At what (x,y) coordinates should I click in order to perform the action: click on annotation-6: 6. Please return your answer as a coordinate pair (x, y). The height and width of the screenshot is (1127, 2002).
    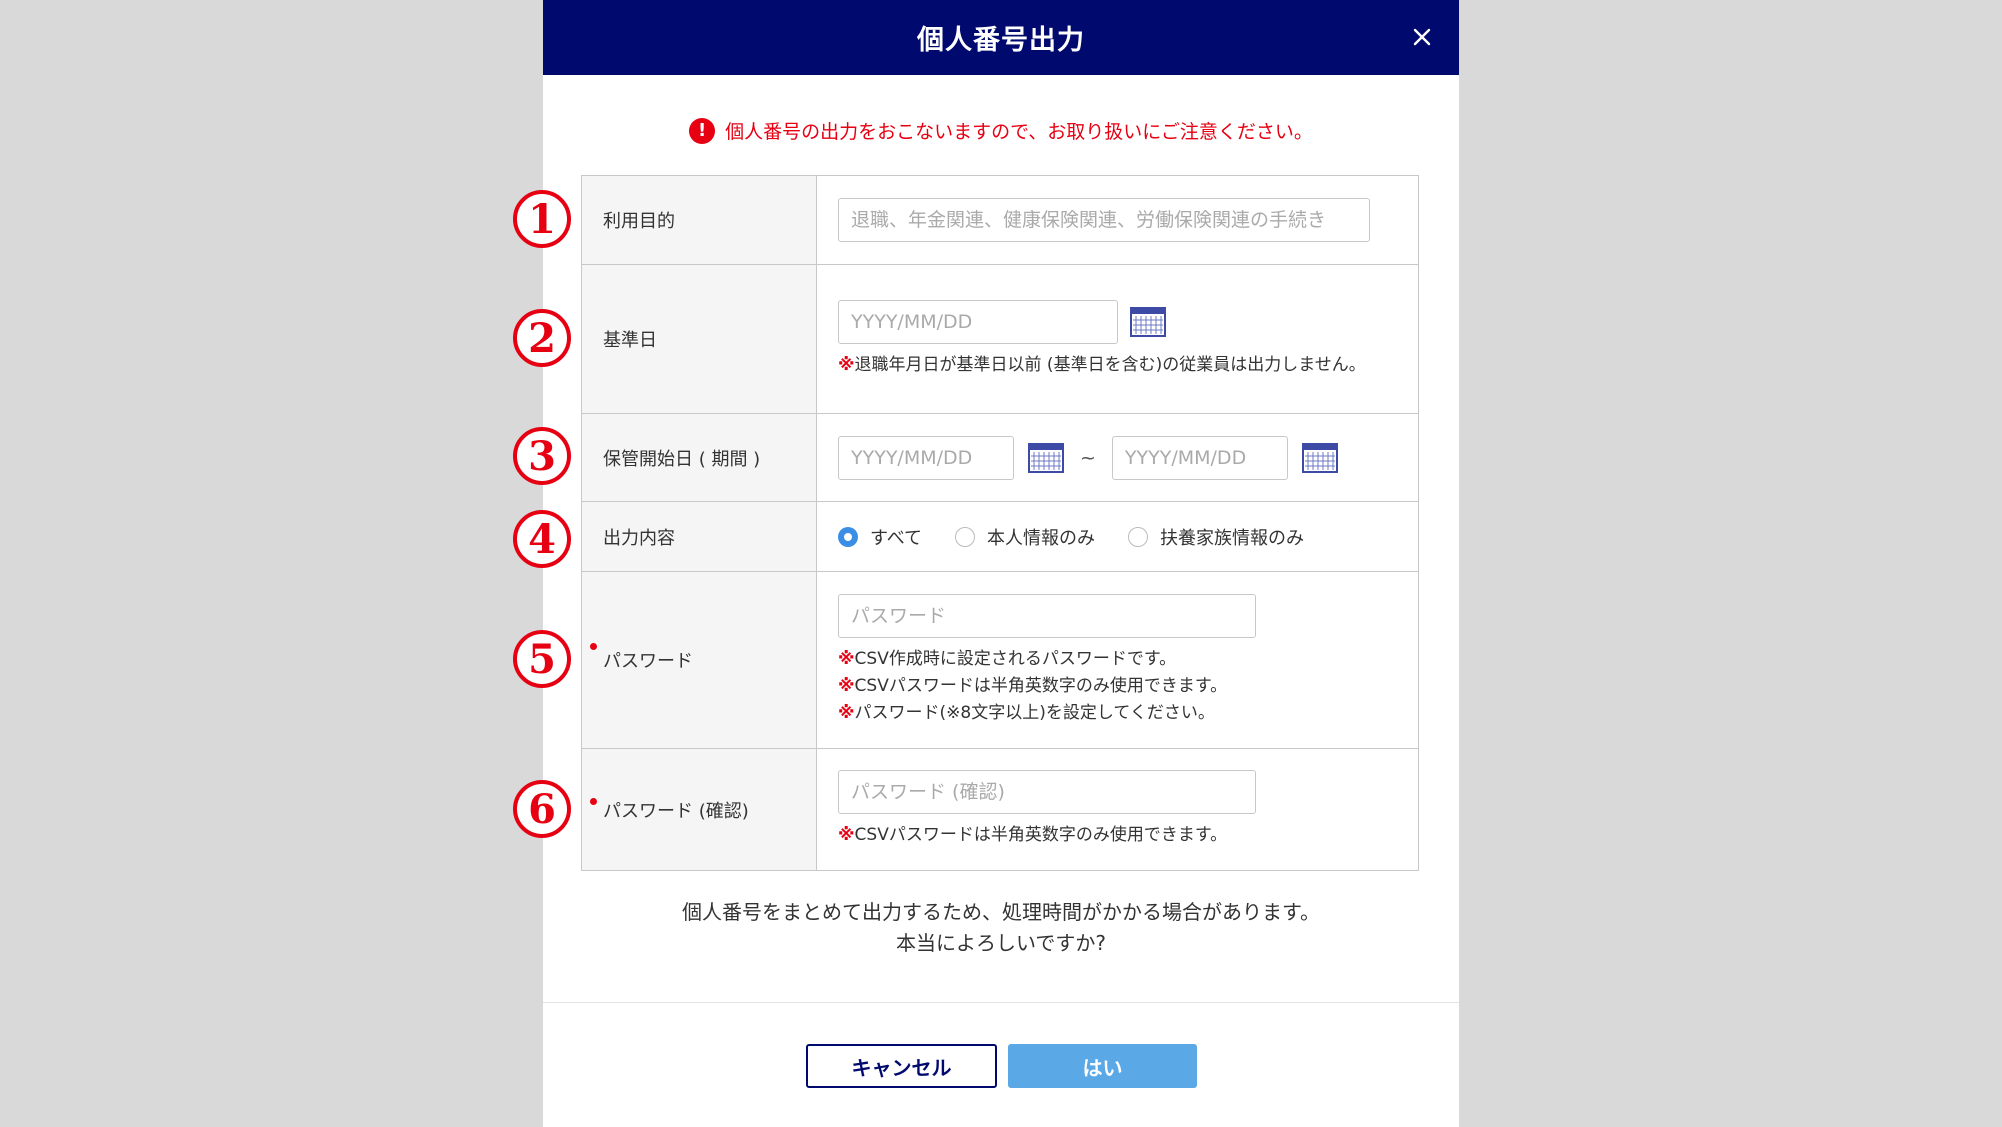
    Looking at the image, I should click on (542, 809).